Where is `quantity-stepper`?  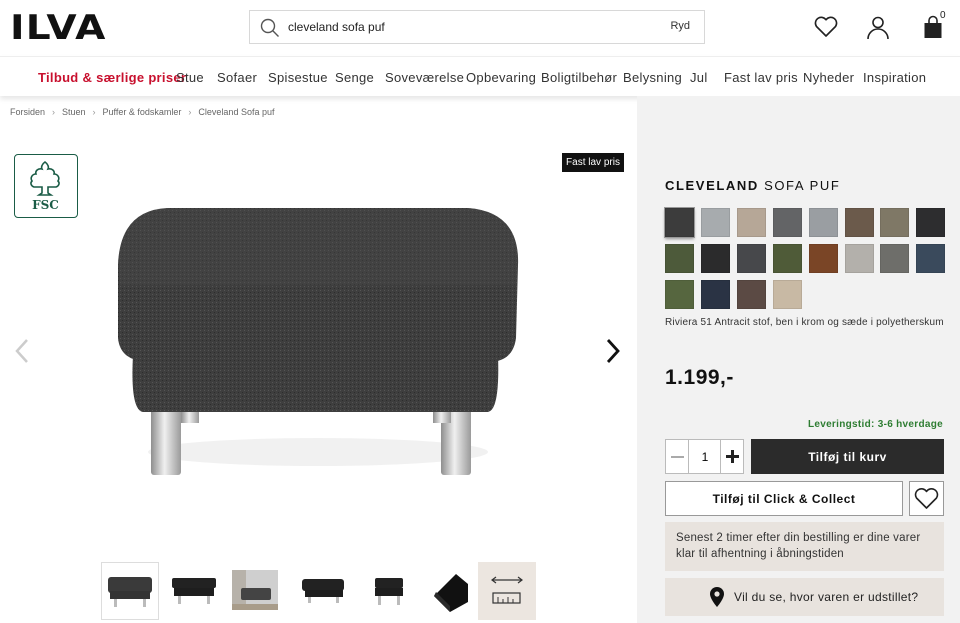 quantity-stepper is located at coordinates (704, 456).